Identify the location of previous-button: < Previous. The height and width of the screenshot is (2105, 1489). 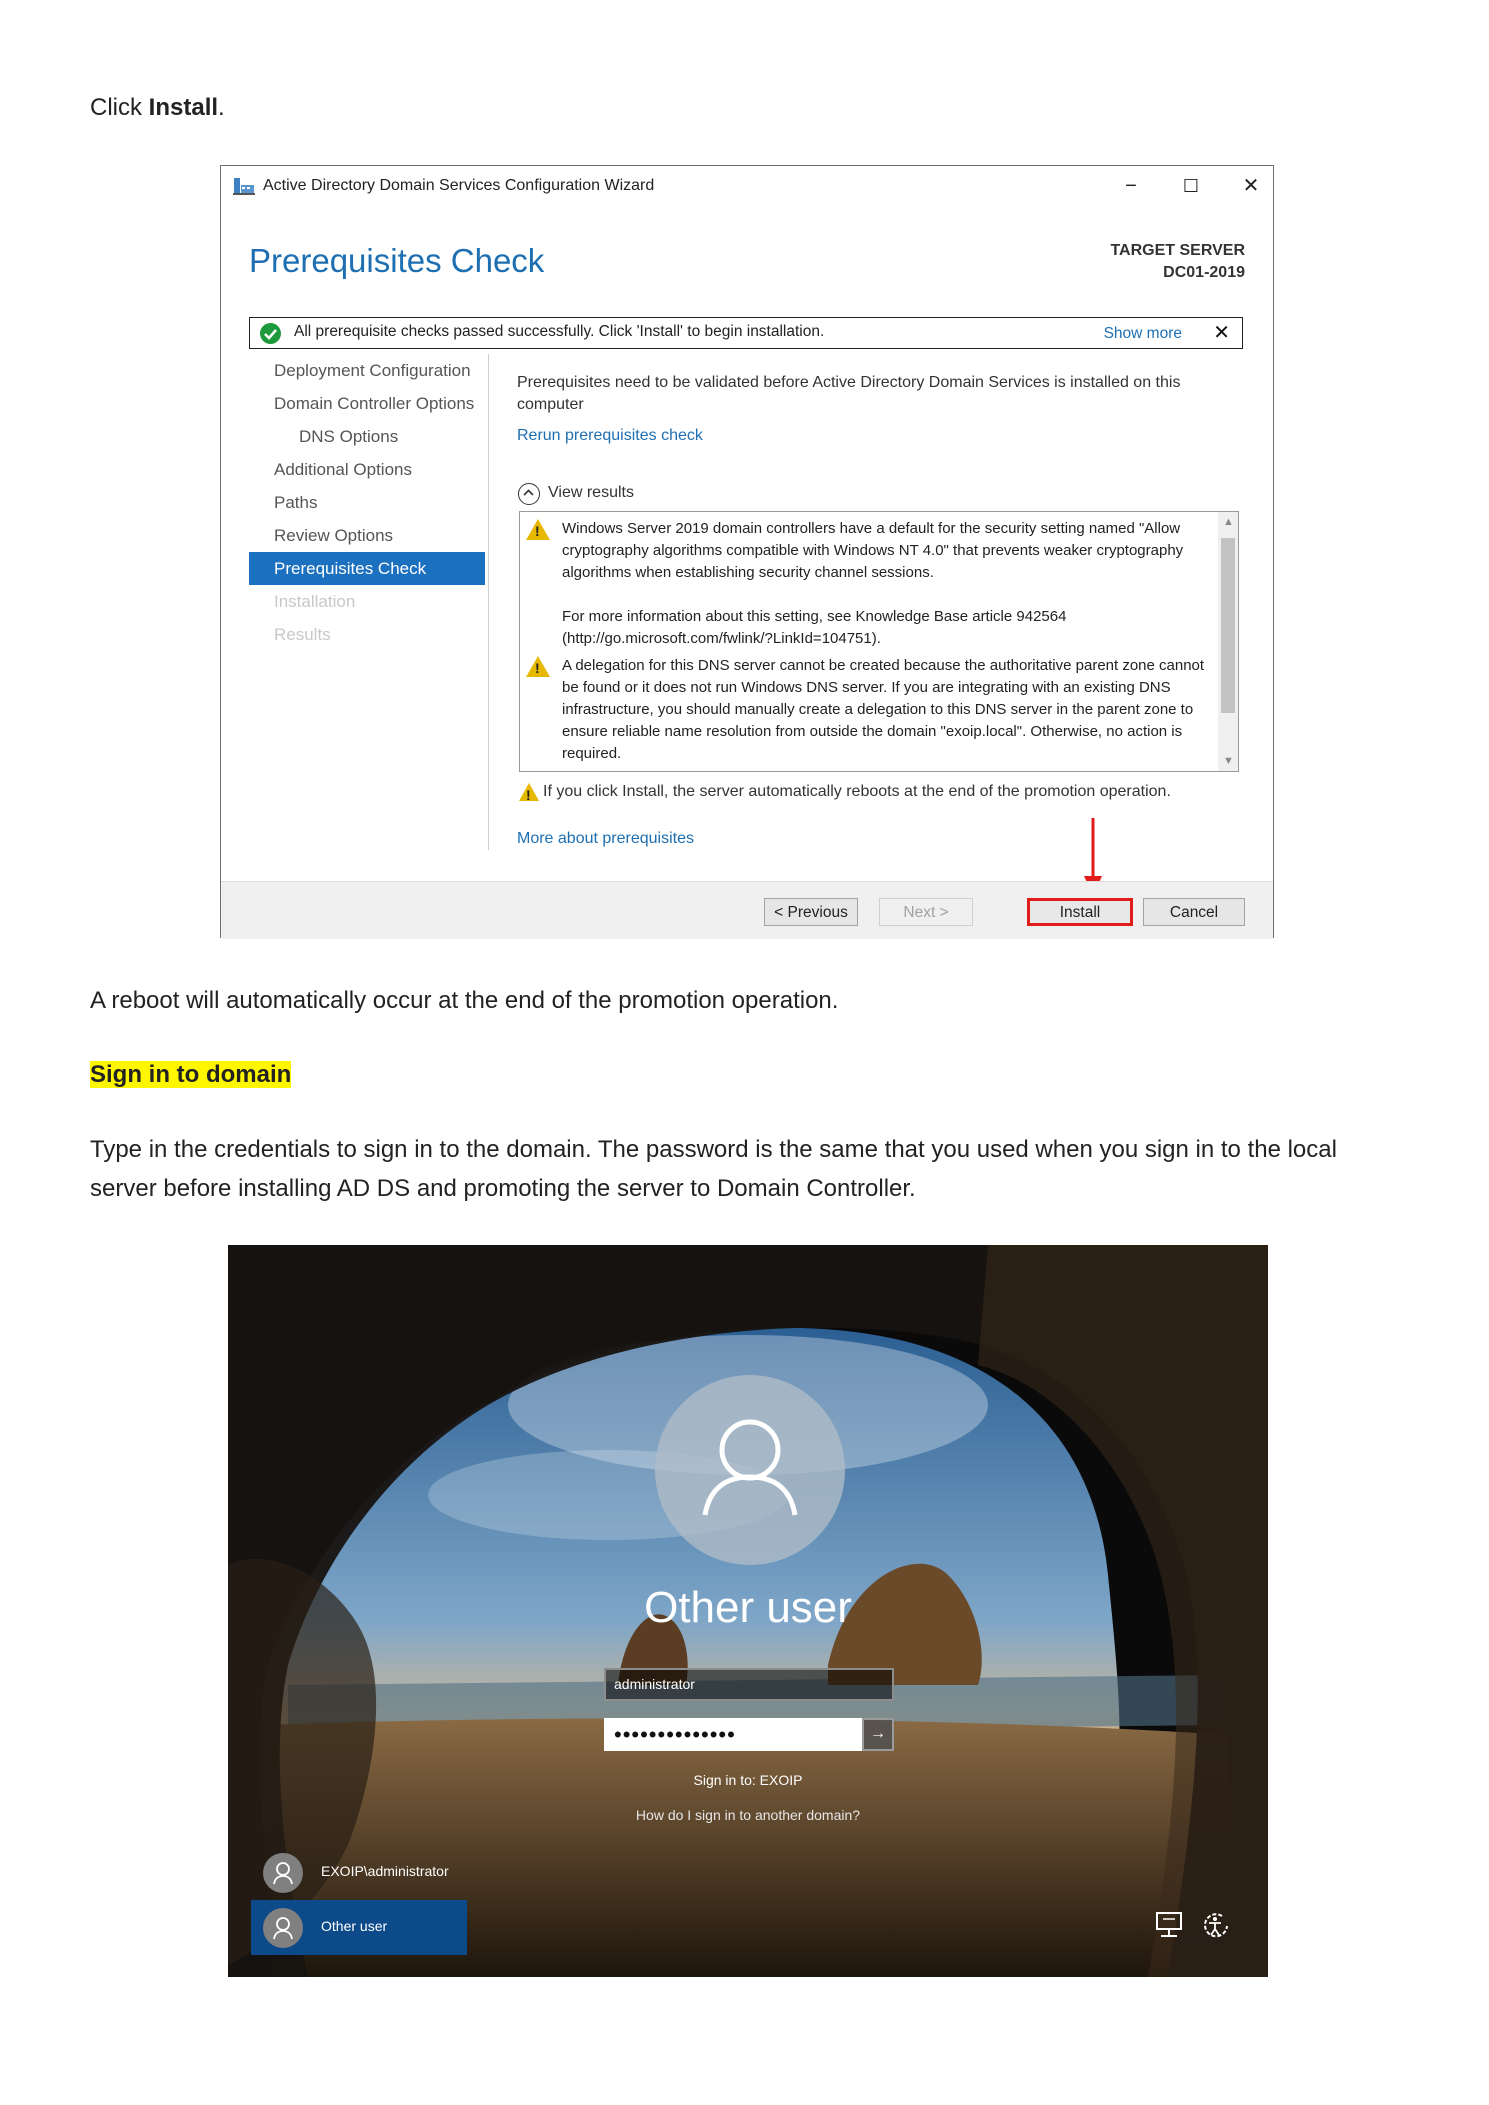
(811, 912).